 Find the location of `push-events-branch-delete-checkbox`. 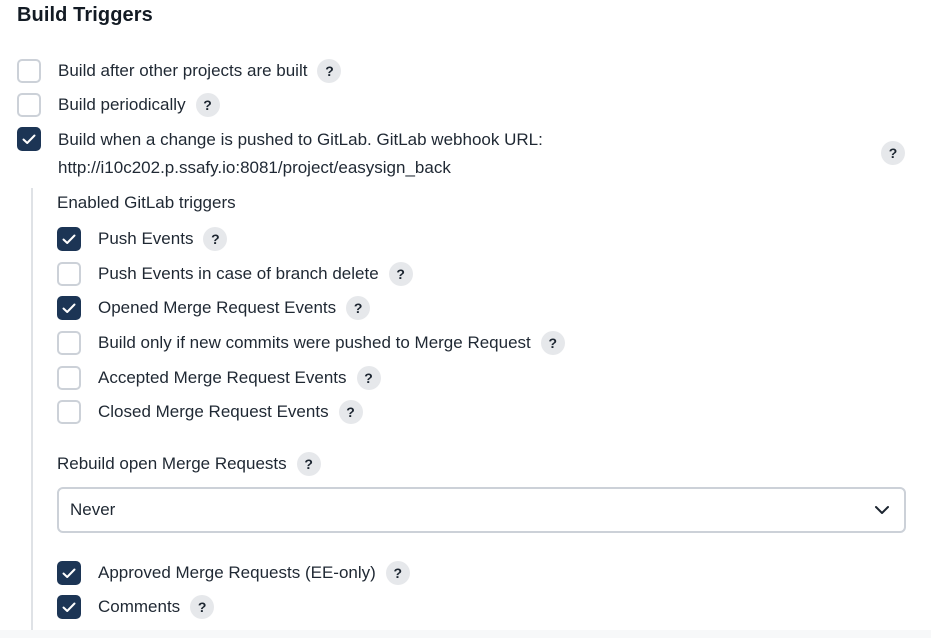

push-events-branch-delete-checkbox is located at coordinates (69, 274).